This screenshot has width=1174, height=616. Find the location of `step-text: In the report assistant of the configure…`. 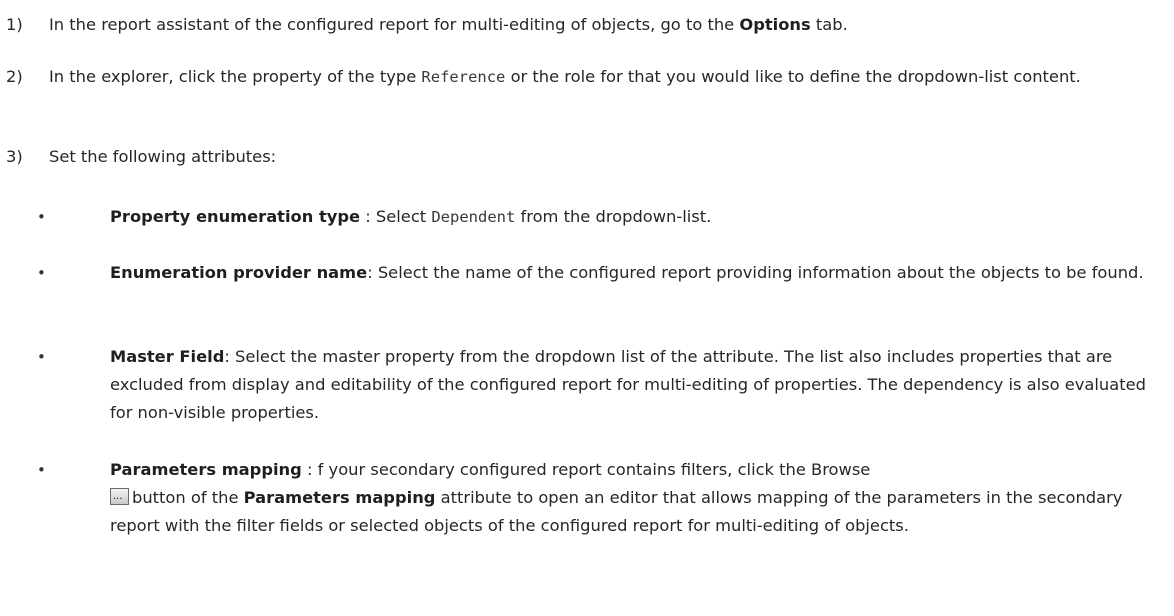

step-text: In the report assistant of the configure… is located at coordinates (448, 24).